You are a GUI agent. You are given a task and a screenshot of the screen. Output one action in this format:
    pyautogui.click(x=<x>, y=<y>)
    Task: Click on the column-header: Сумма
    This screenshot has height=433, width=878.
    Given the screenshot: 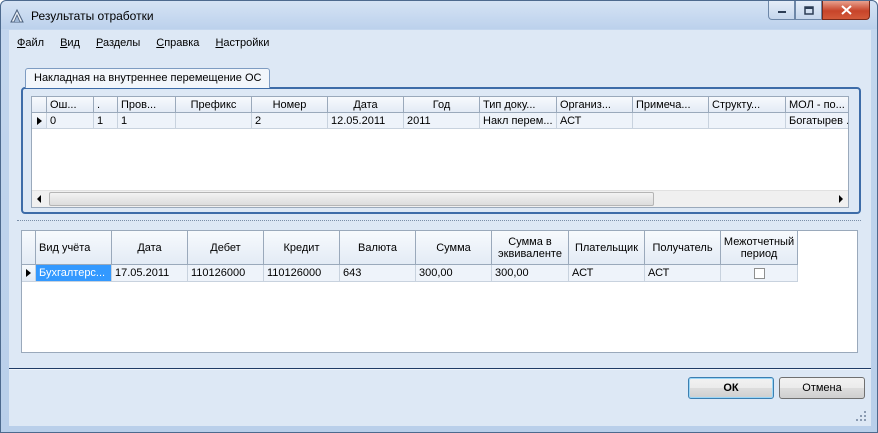 What is the action you would take?
    pyautogui.click(x=454, y=248)
    